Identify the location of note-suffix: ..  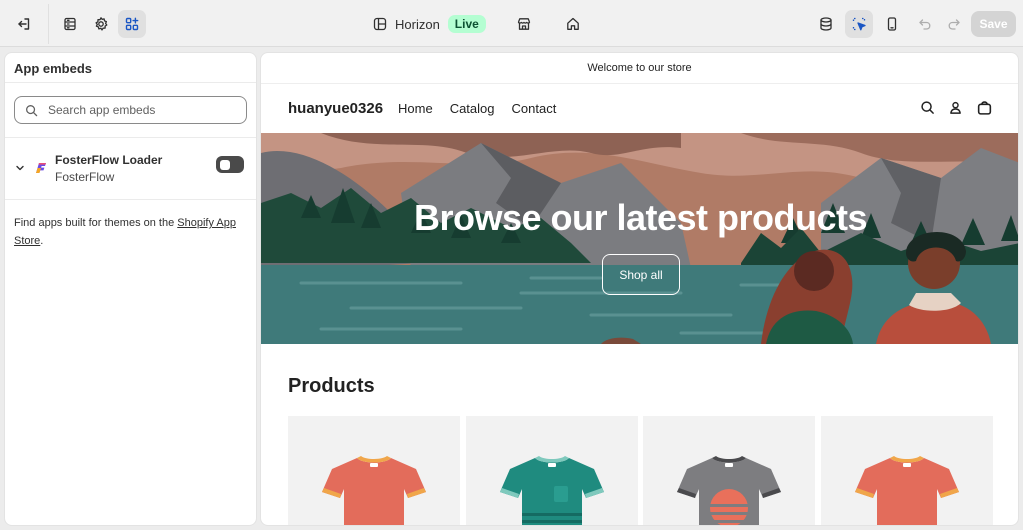
(42, 240).